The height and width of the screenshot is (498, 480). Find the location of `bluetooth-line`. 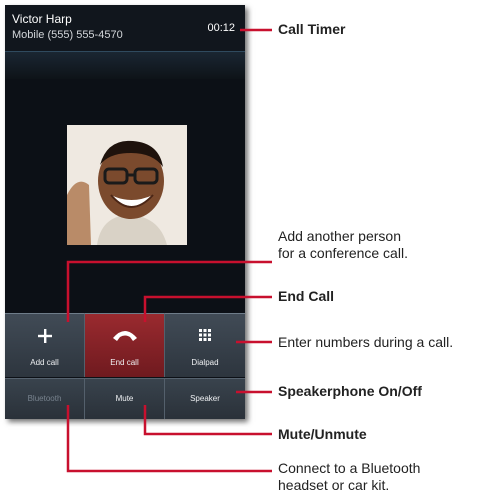

bluetooth-line is located at coordinates (169, 439).